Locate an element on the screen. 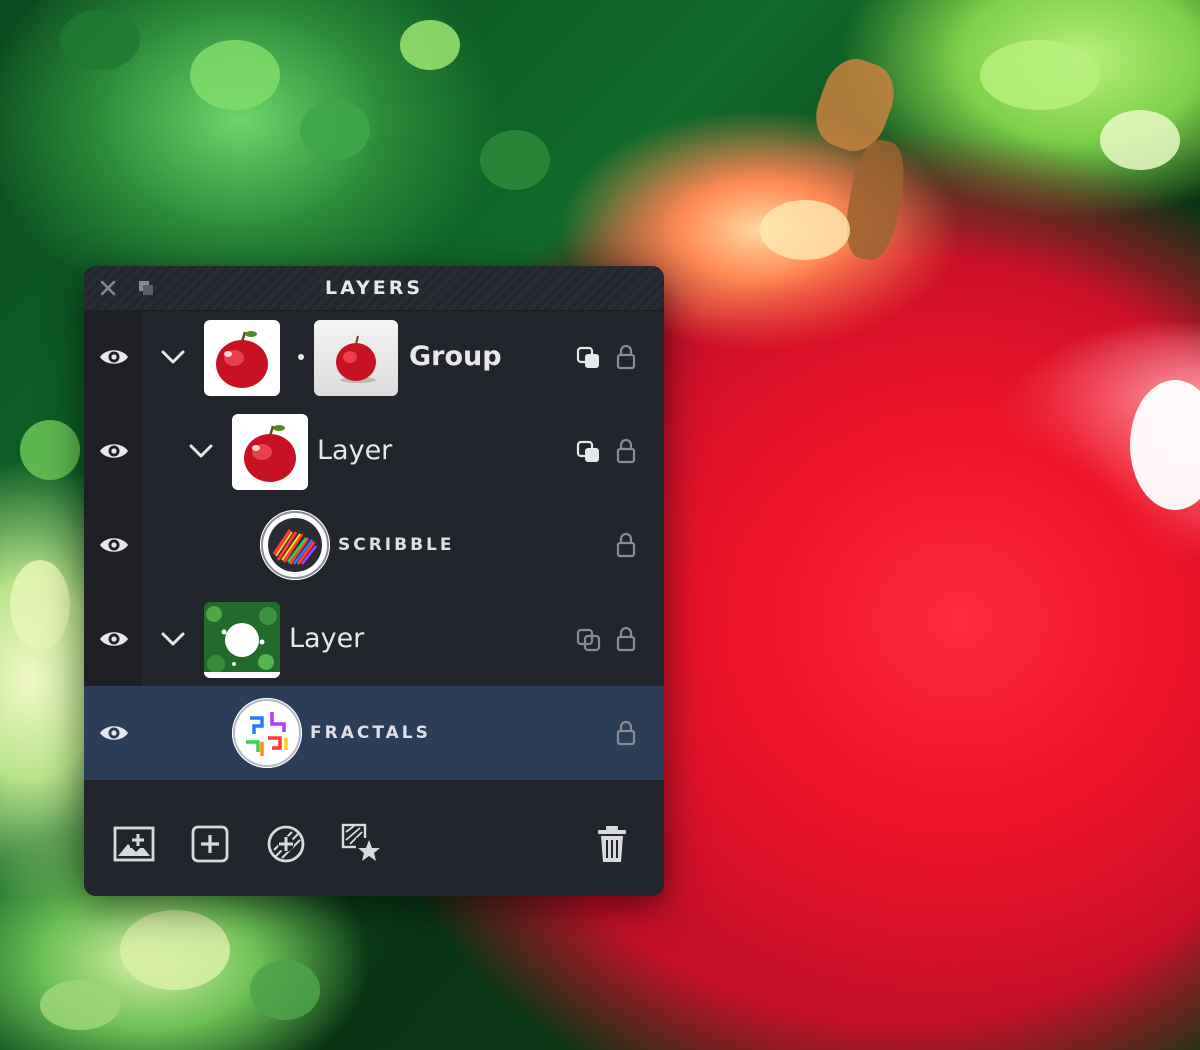 The height and width of the screenshot is (1050, 1200). layer-row-effect-scribble: SCRIBBLE is located at coordinates (374, 545).